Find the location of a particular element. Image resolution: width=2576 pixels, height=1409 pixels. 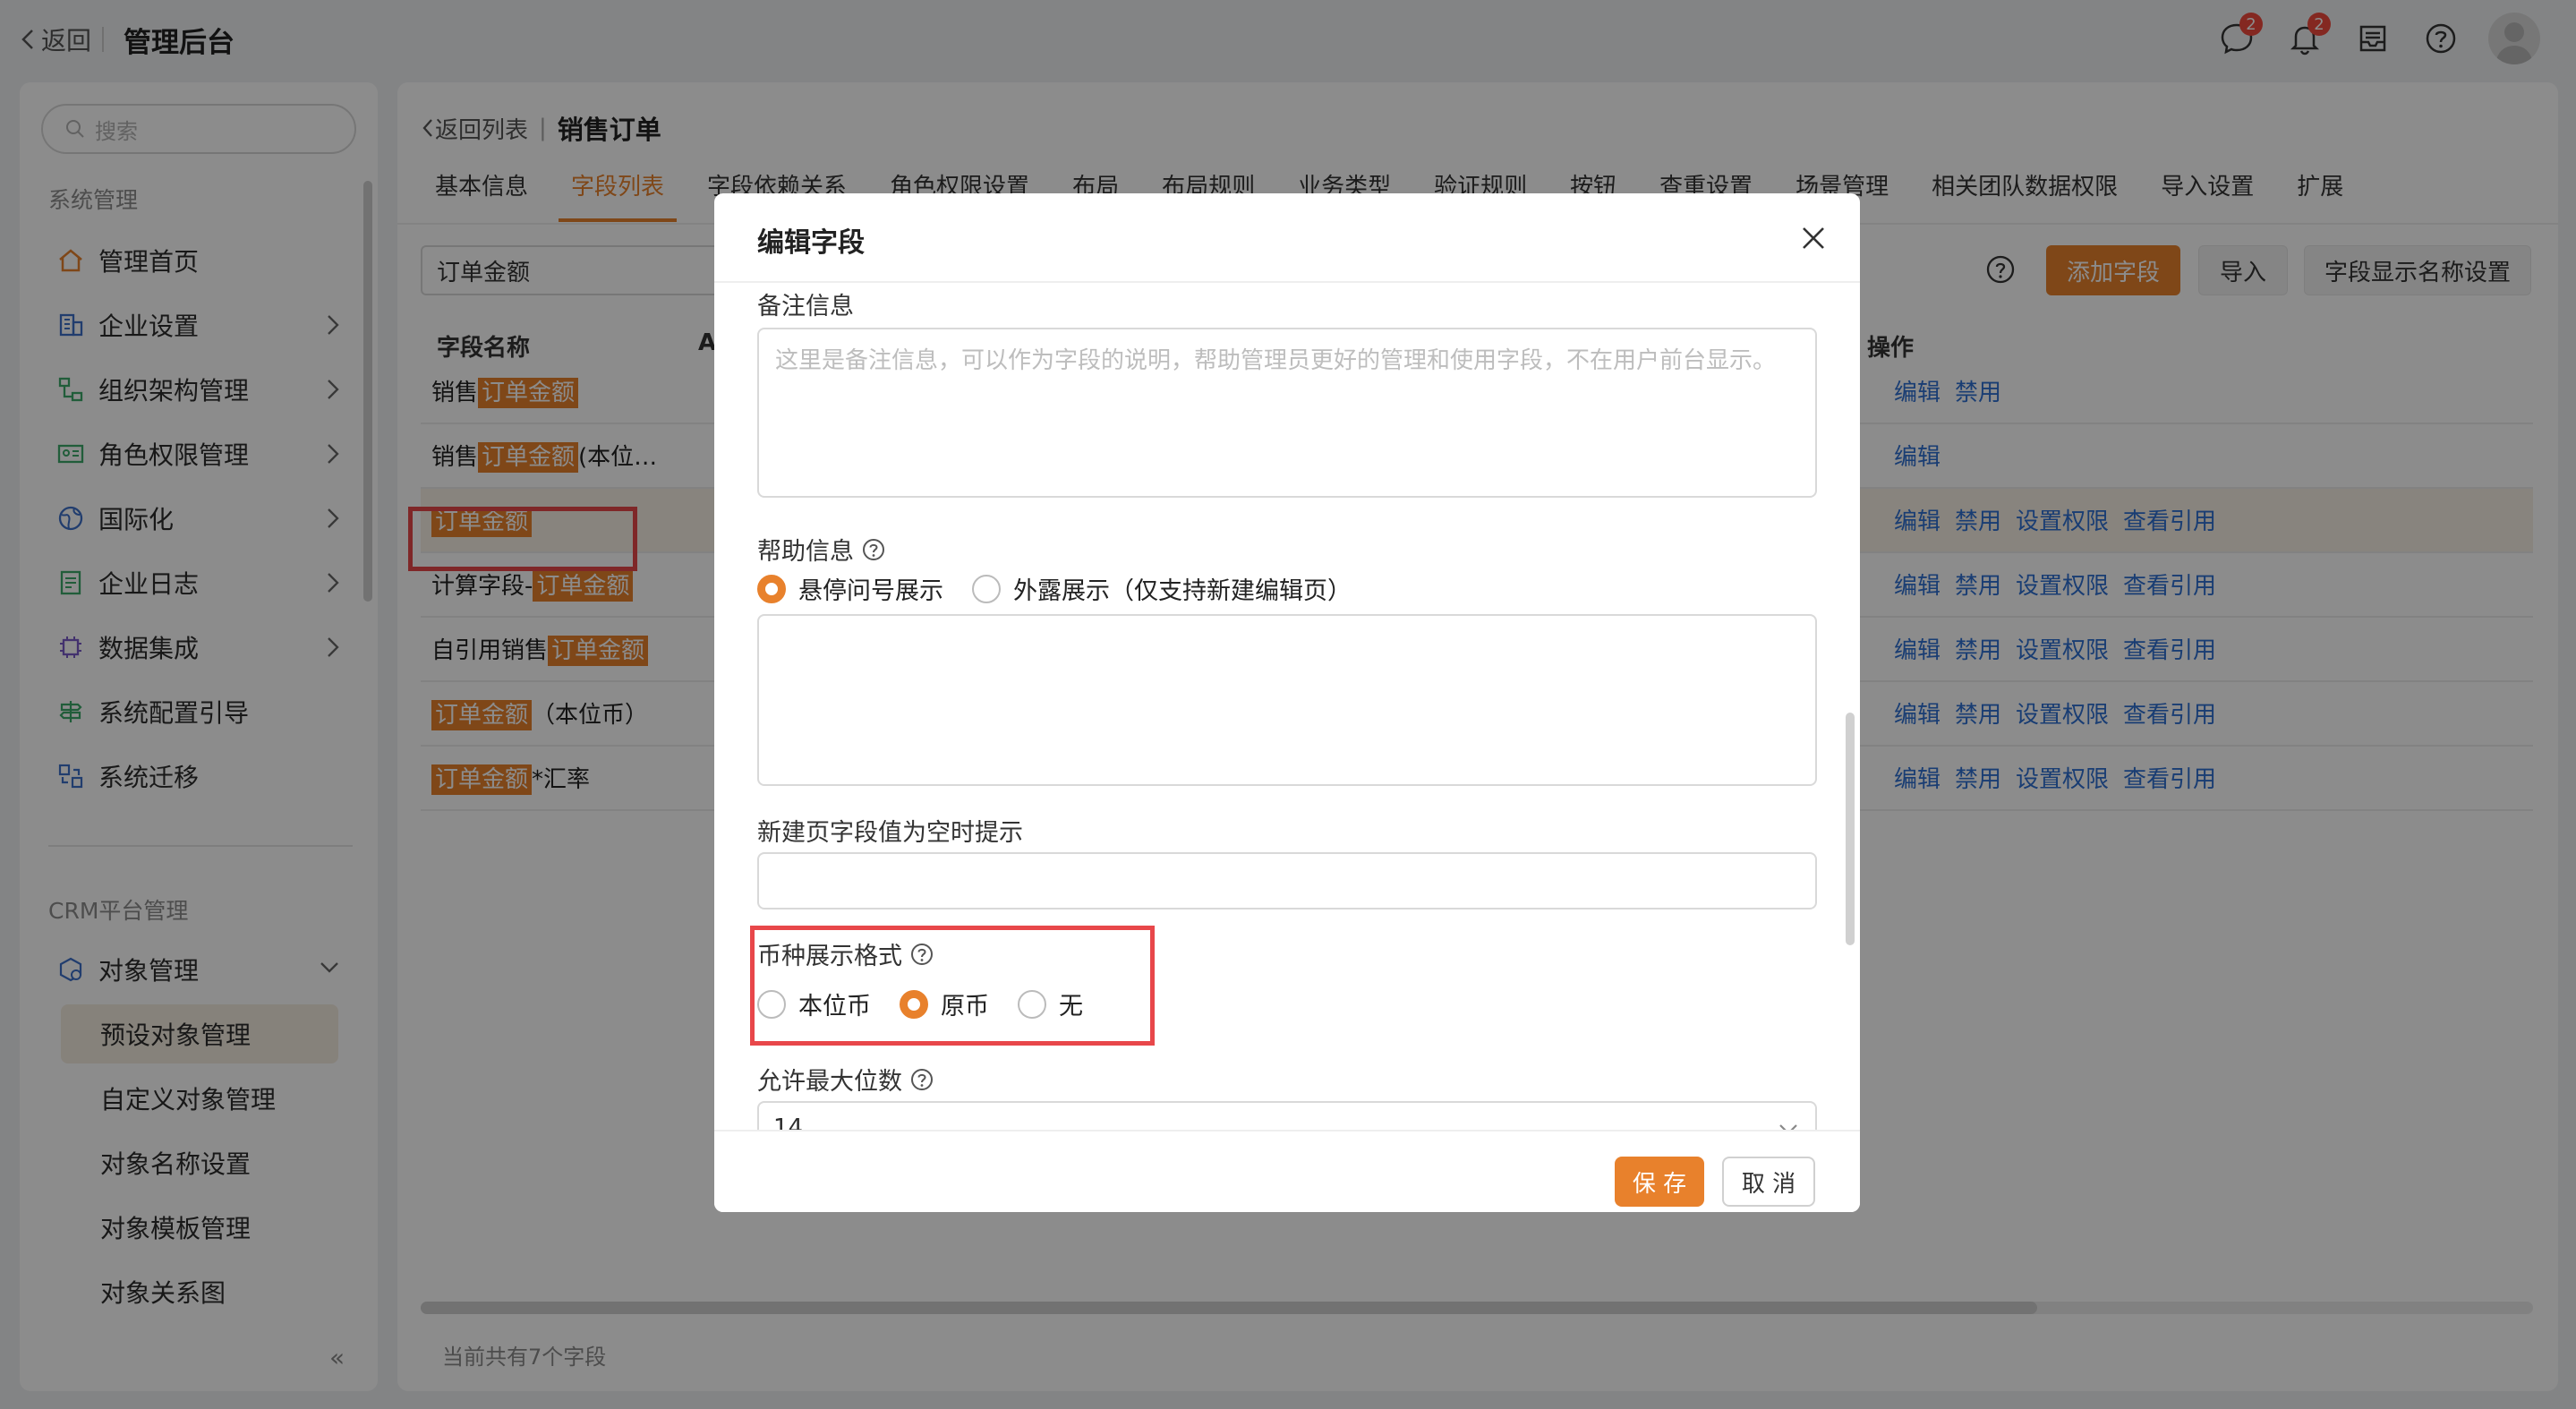

dialog-title: 编辑字段 is located at coordinates (811, 243).